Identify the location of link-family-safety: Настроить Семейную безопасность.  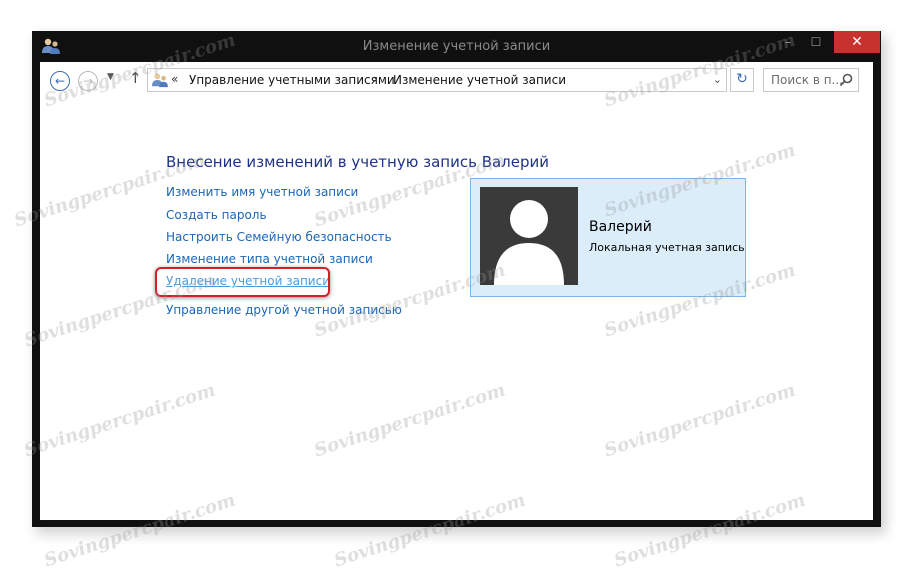
(279, 237).